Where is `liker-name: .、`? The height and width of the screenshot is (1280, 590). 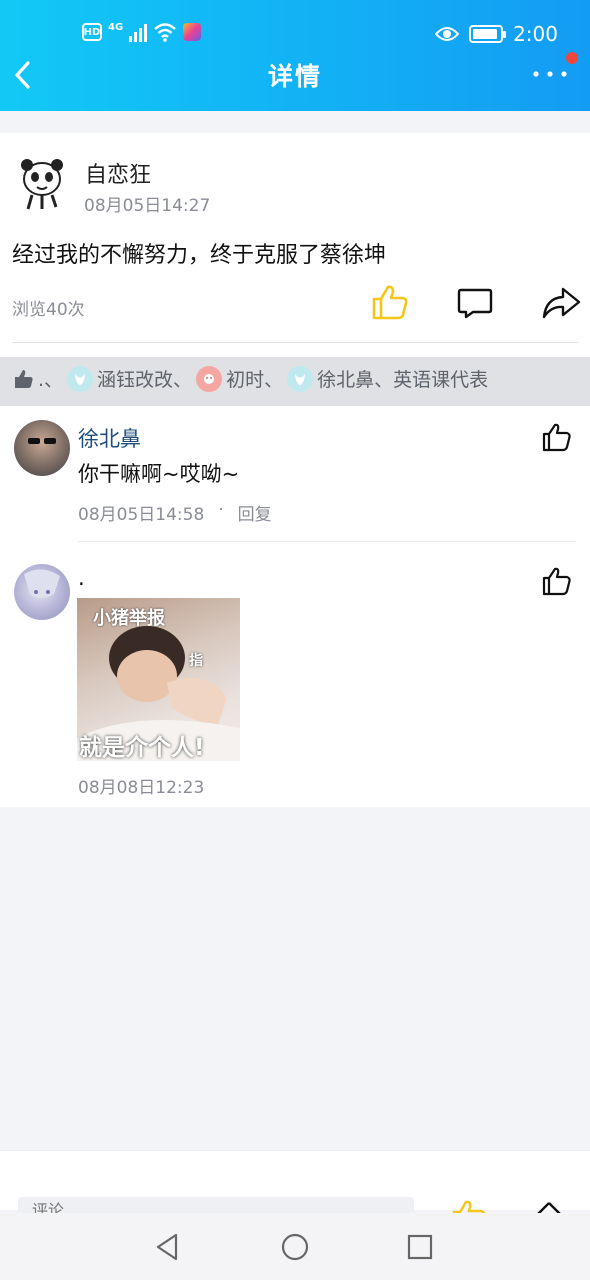 liker-name: .、 is located at coordinates (50, 378).